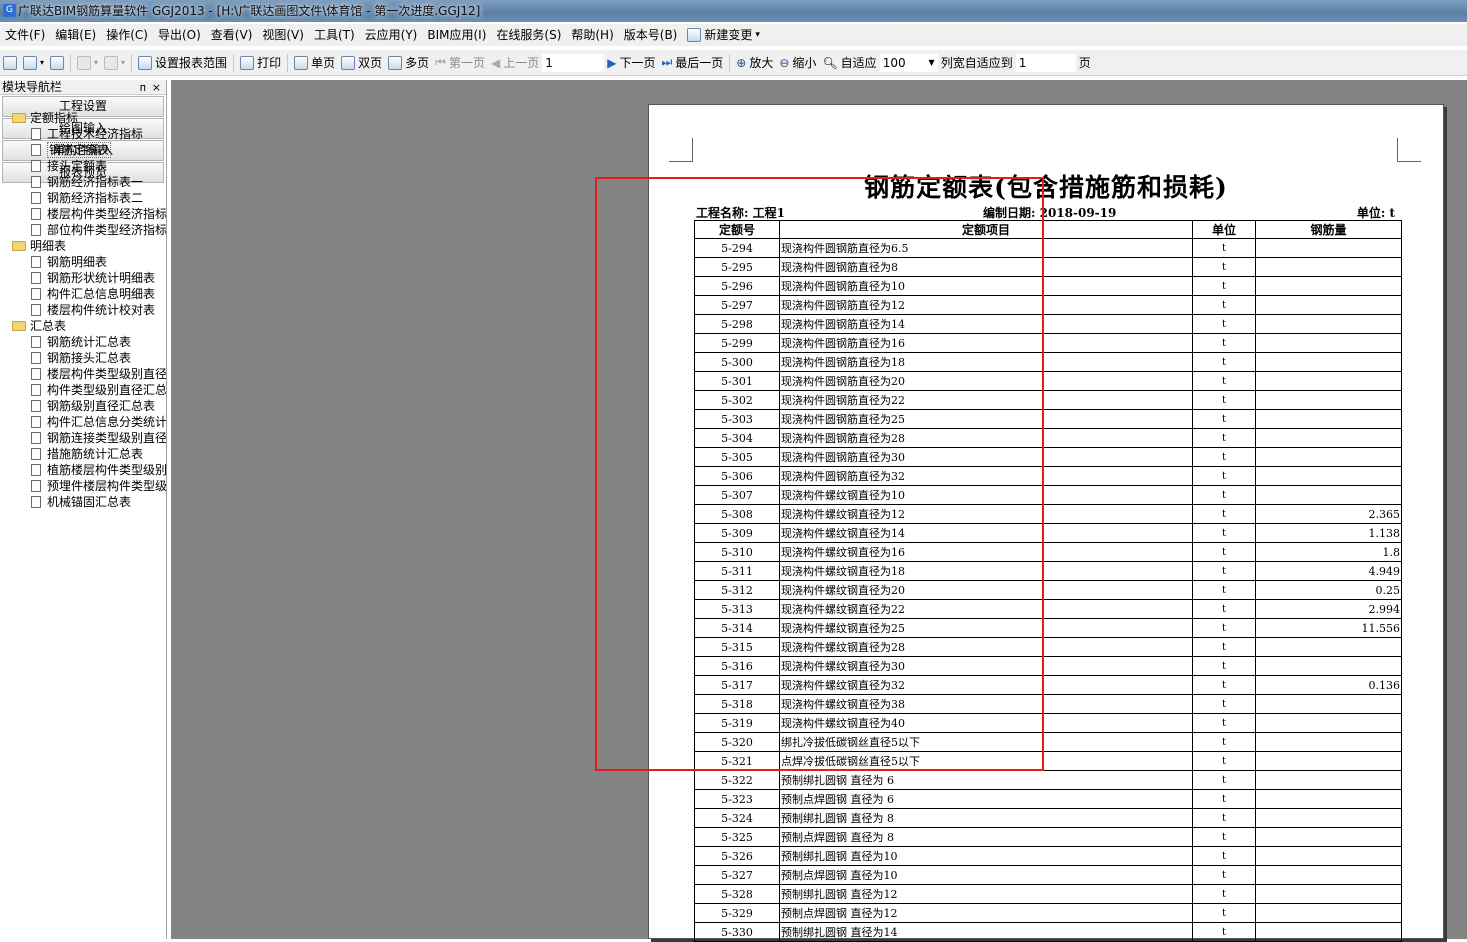 Image resolution: width=1467 pixels, height=942 pixels. I want to click on single-page-button: 单页, so click(314, 63).